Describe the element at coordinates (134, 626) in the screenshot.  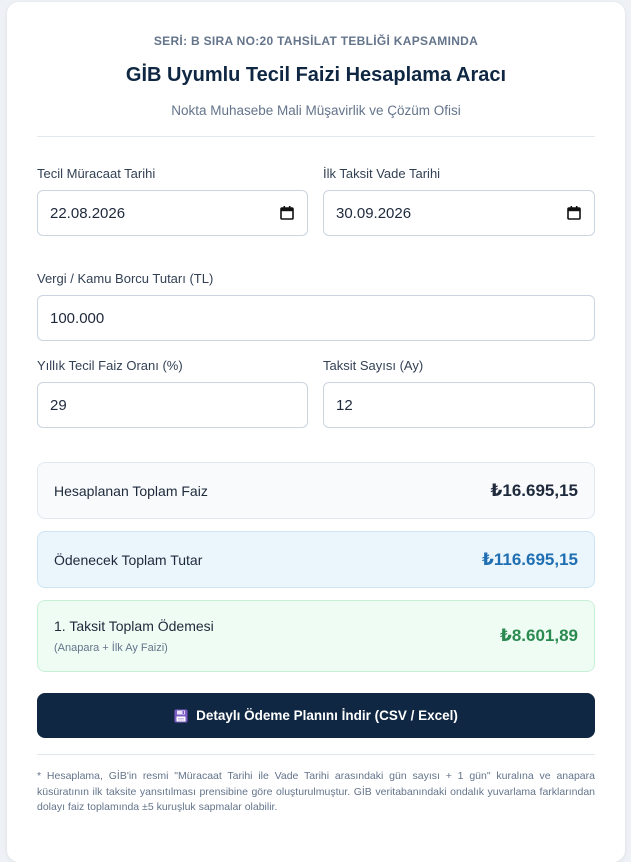
I see `first-installment-label: 1. Taksit Toplam Ödemesi` at that location.